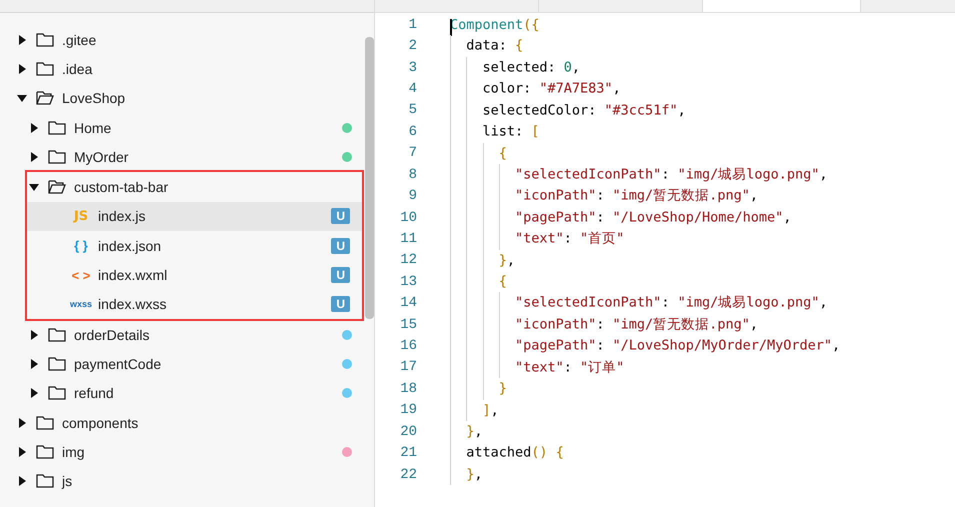  I want to click on code-line: "text": "首页", so click(537, 239).